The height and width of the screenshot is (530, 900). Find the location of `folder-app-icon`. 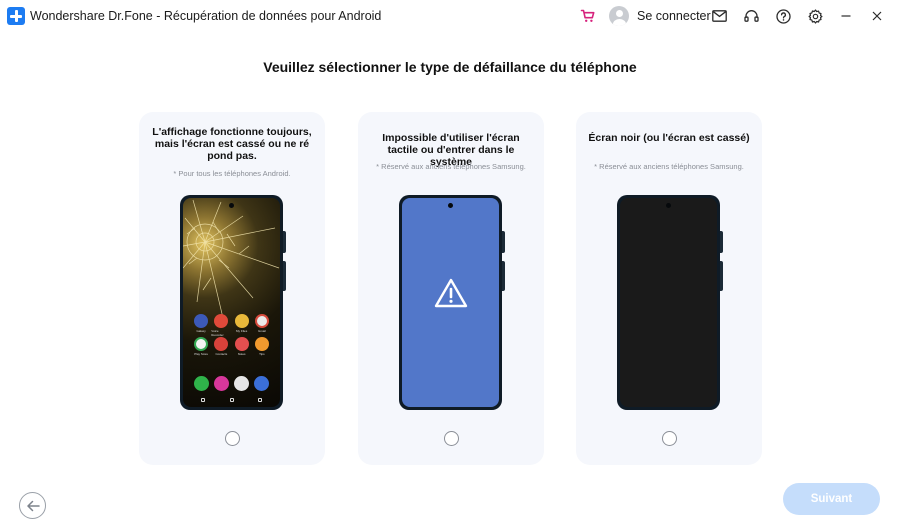

folder-app-icon is located at coordinates (241, 321).